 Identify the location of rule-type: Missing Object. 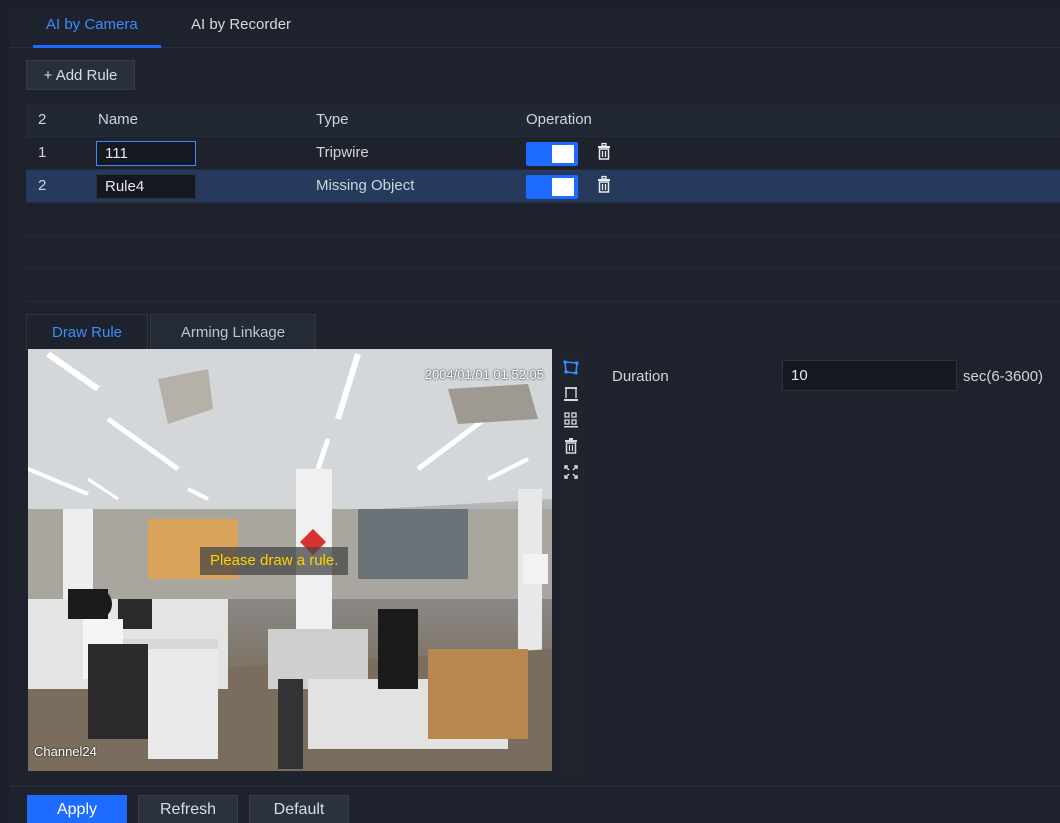
(365, 185).